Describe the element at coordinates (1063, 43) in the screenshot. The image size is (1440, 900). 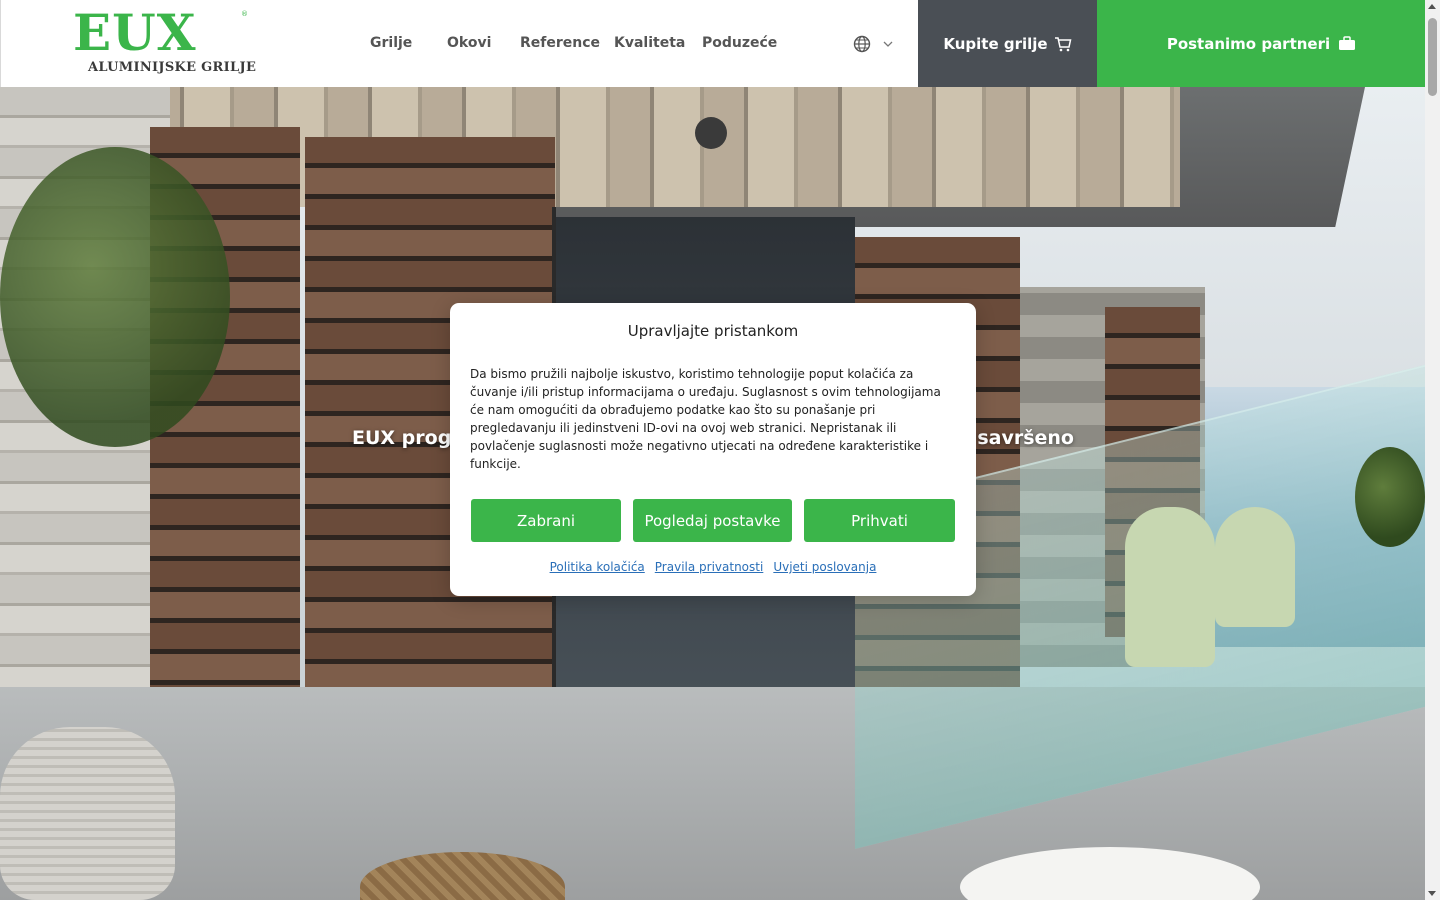
I see `cart-icon` at that location.